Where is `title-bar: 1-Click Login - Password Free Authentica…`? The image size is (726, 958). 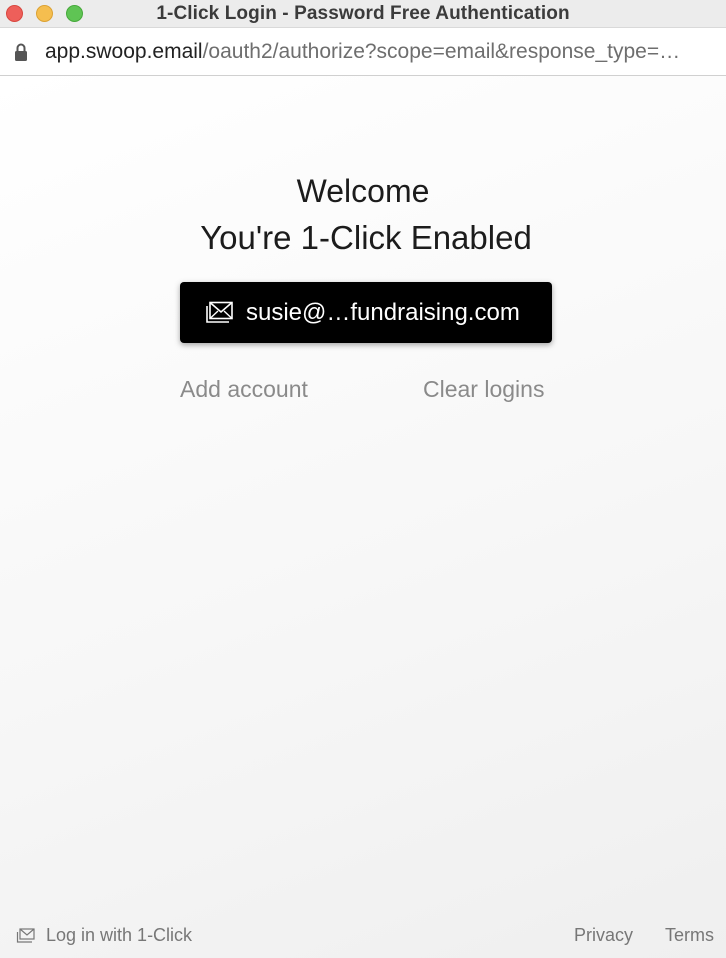
title-bar: 1-Click Login - Password Free Authentica… is located at coordinates (363, 13).